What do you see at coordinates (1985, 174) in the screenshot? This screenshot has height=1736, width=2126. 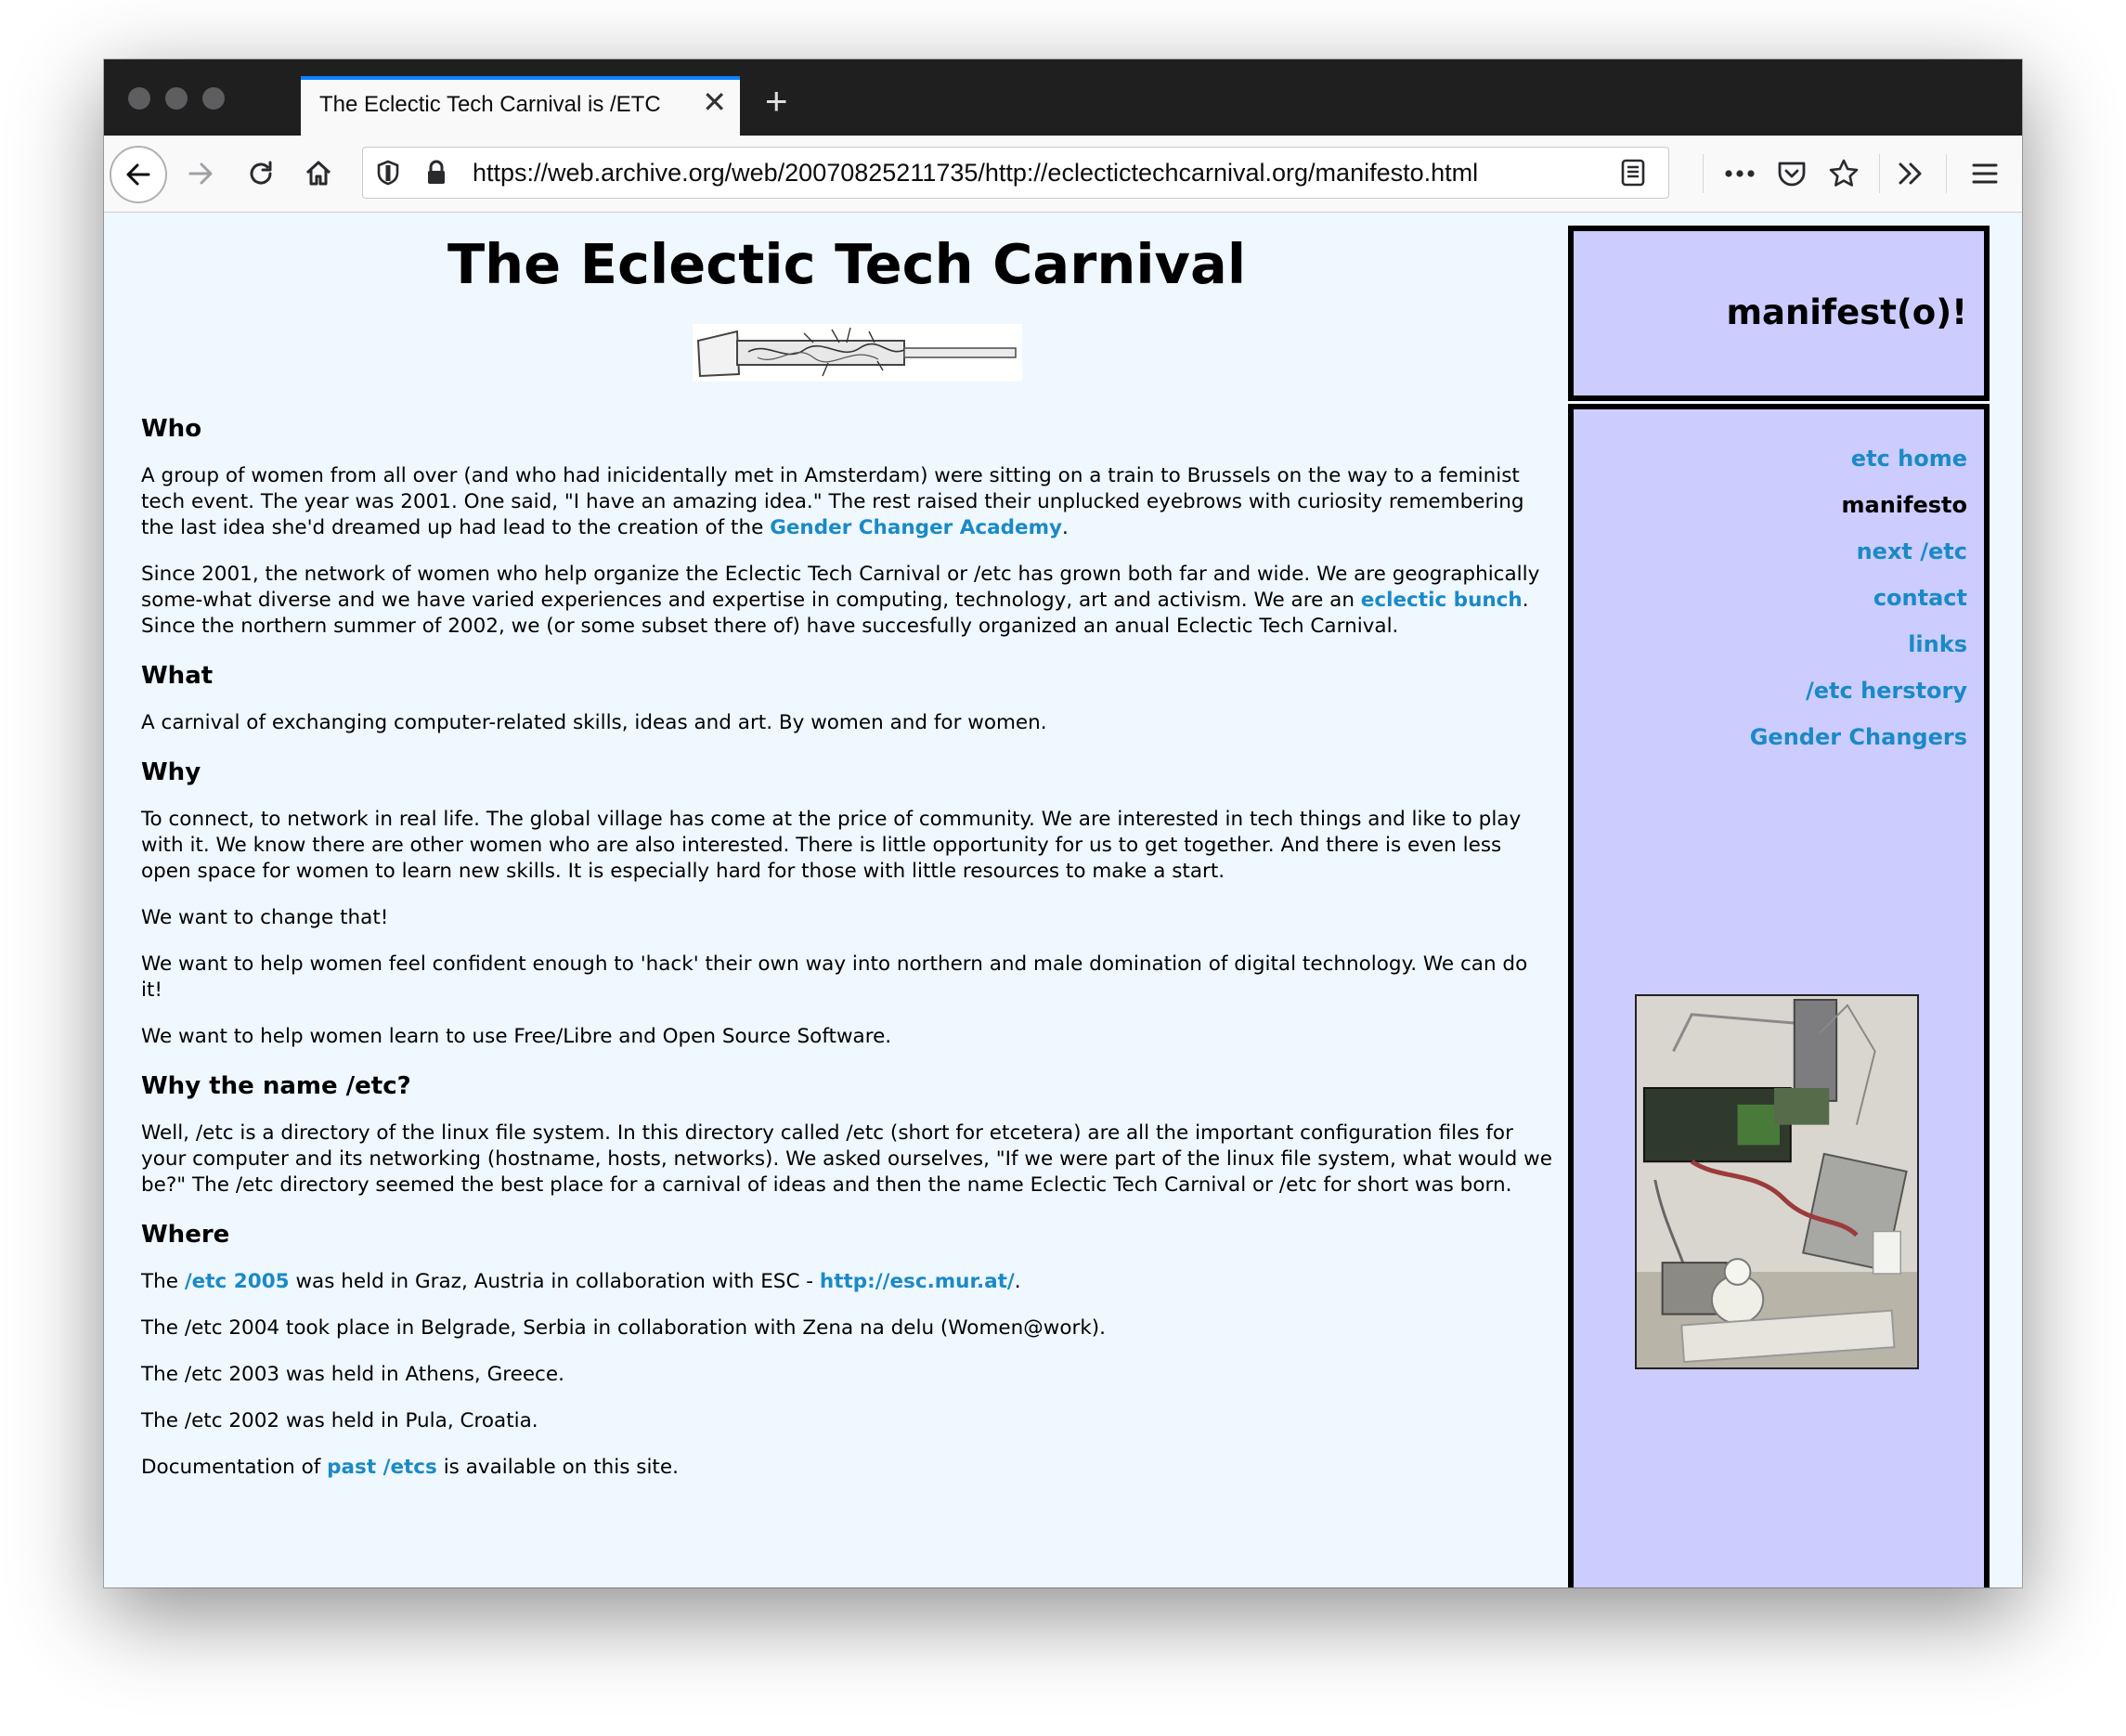 I see `hamburger-menu-icon` at bounding box center [1985, 174].